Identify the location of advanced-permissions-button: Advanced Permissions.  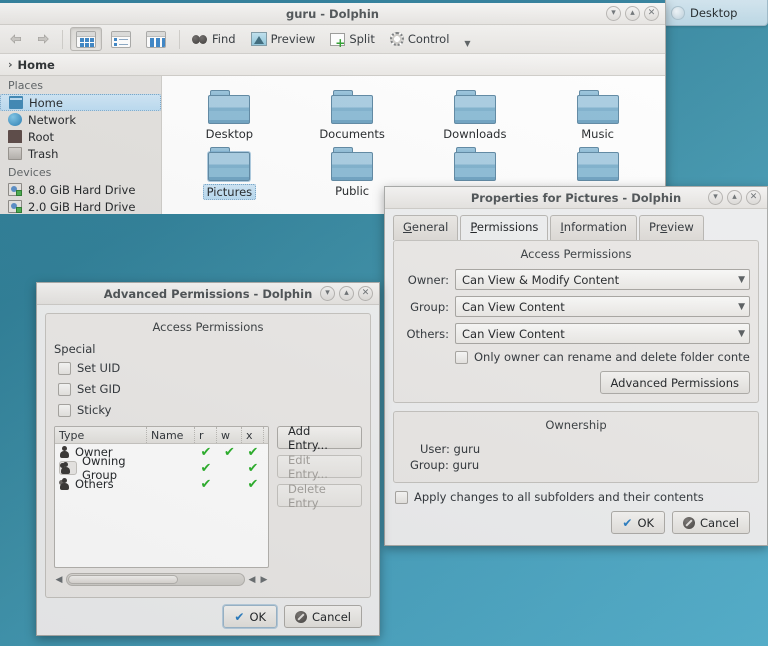
(674, 382).